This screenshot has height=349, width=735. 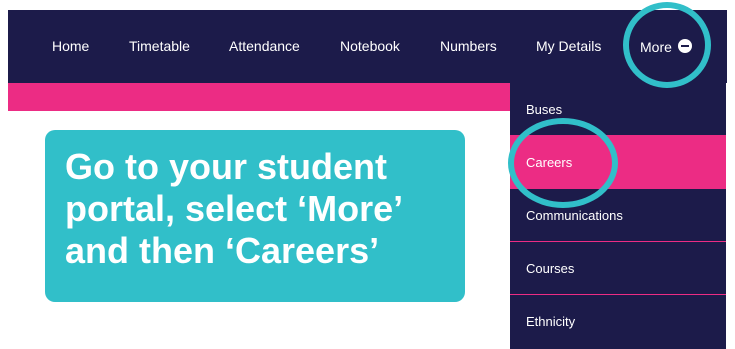 What do you see at coordinates (618, 268) in the screenshot?
I see `dropdown-item-courses: Courses` at bounding box center [618, 268].